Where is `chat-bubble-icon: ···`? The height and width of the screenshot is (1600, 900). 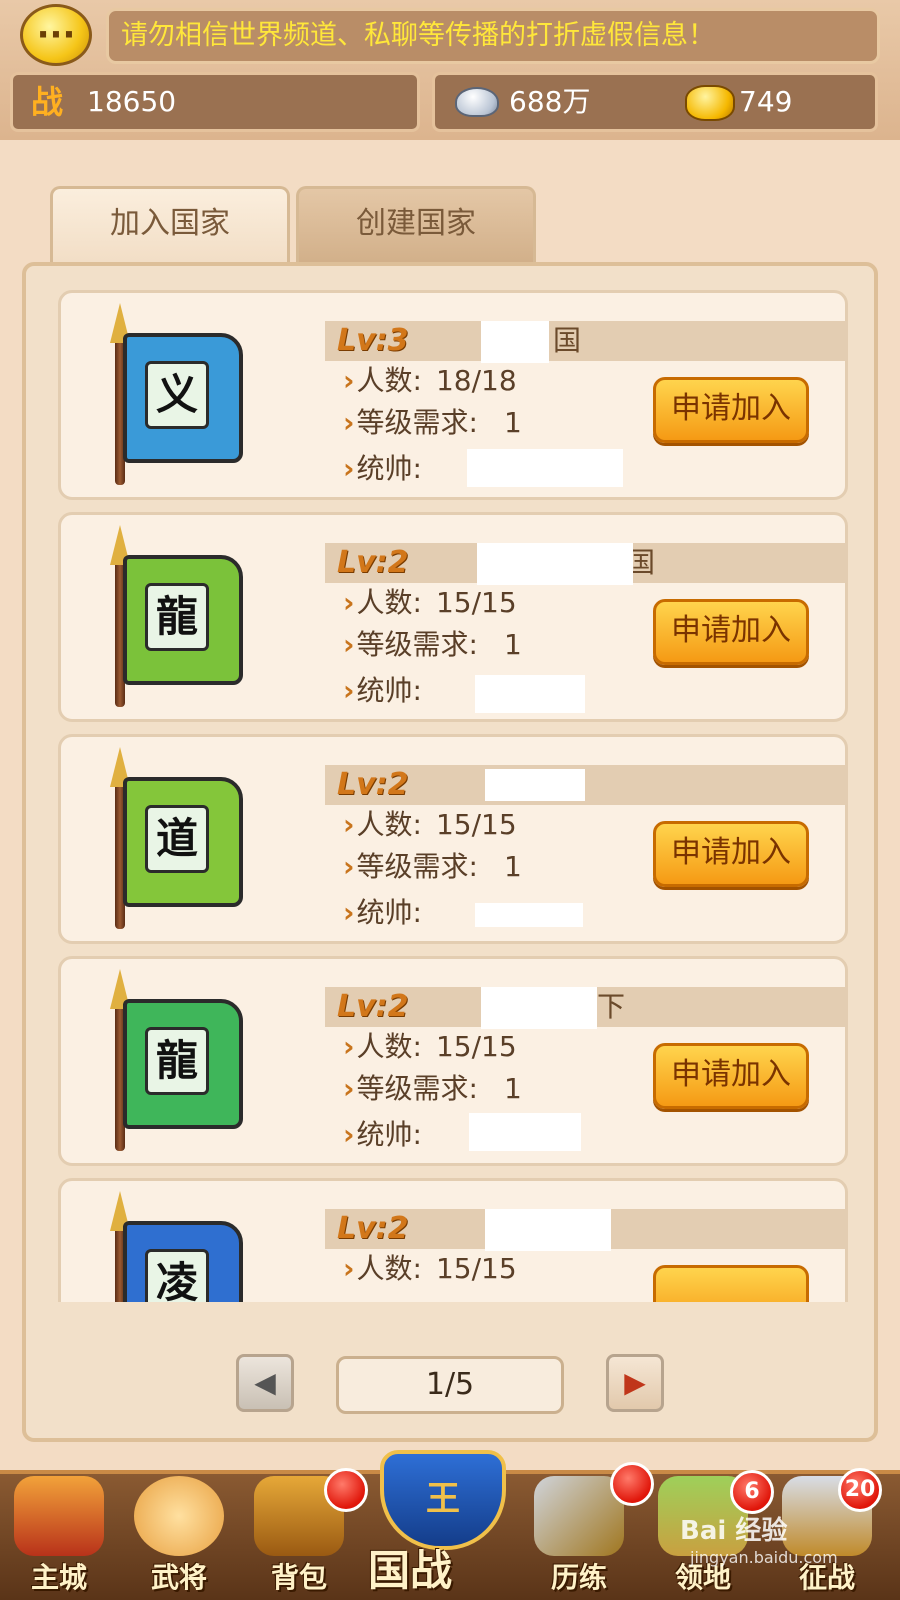
chat-bubble-icon: ··· is located at coordinates (56, 35).